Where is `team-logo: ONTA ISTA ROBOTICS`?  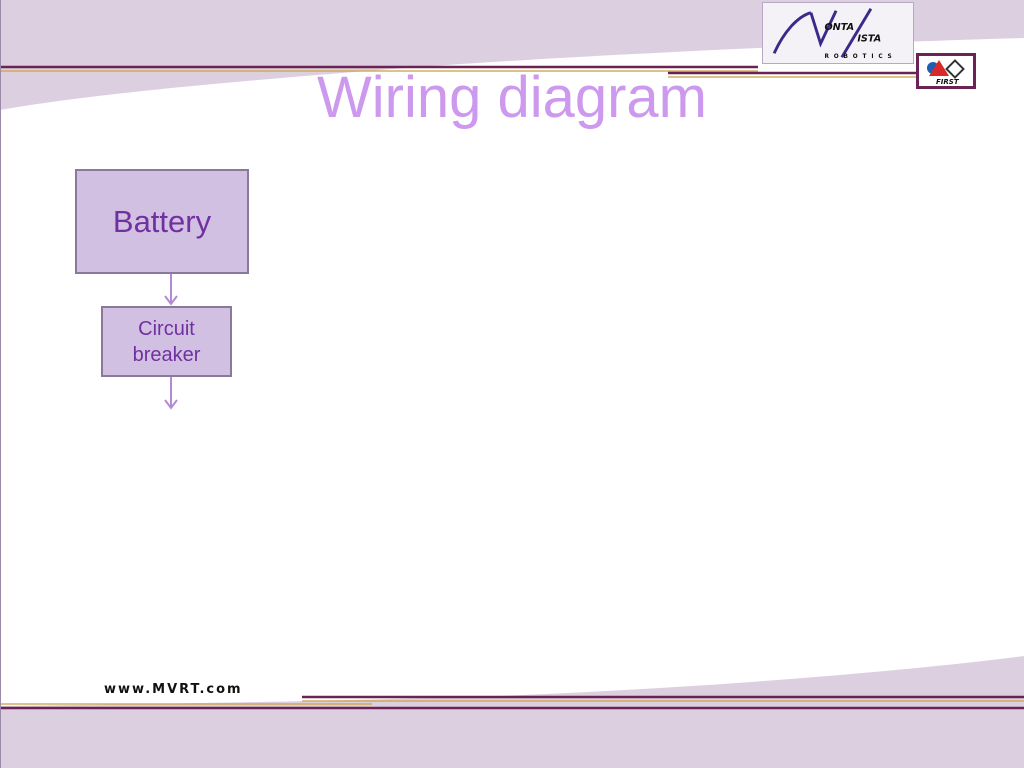
team-logo: ONTA ISTA ROBOTICS is located at coordinates (838, 33).